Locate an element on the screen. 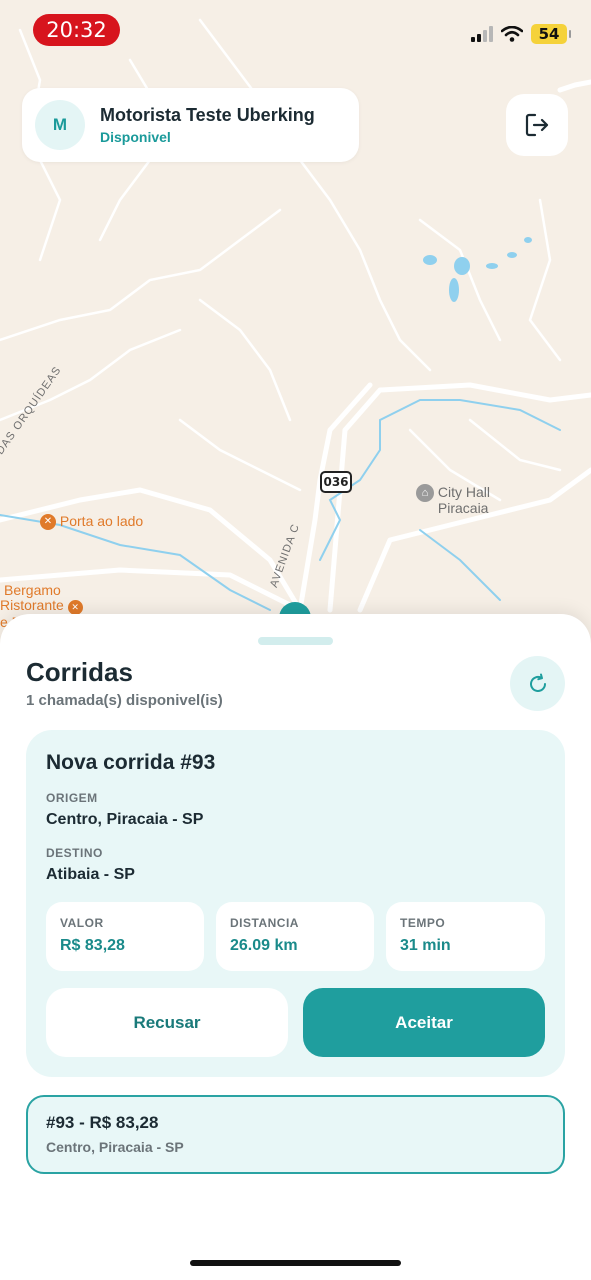 The image size is (591, 1280). status-time: 20:32 is located at coordinates (76, 30).